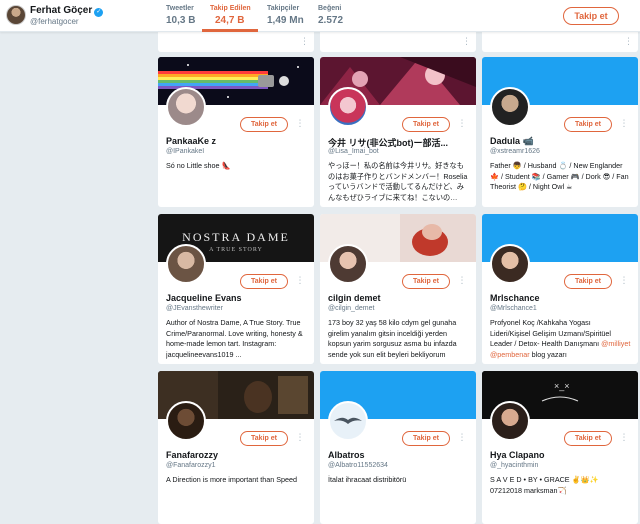 The height and width of the screenshot is (524, 640). I want to click on user-name: cilgin demet, so click(400, 298).